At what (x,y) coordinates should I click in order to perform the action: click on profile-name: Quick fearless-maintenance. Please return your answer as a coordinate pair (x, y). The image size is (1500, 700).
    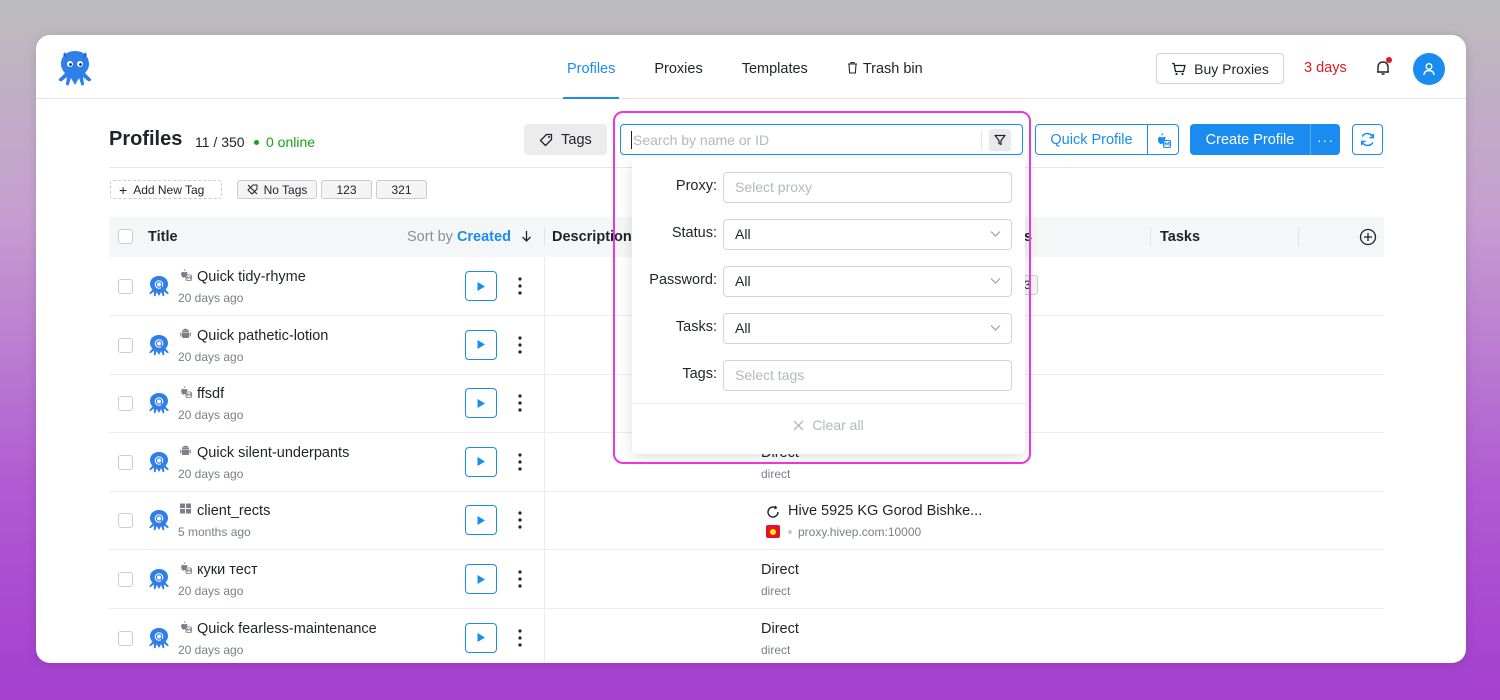
    Looking at the image, I should click on (287, 629).